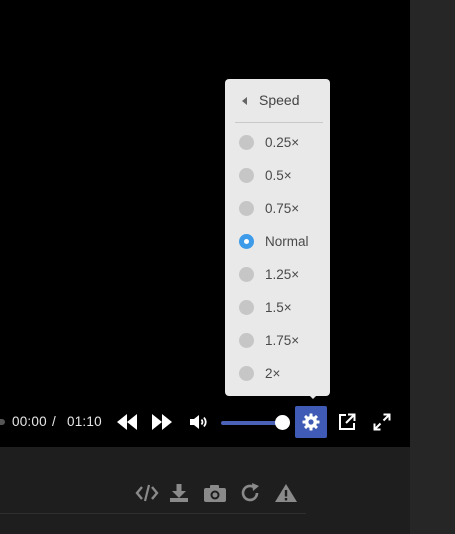 The height and width of the screenshot is (534, 455). I want to click on fast-forward-icon, so click(162, 422).